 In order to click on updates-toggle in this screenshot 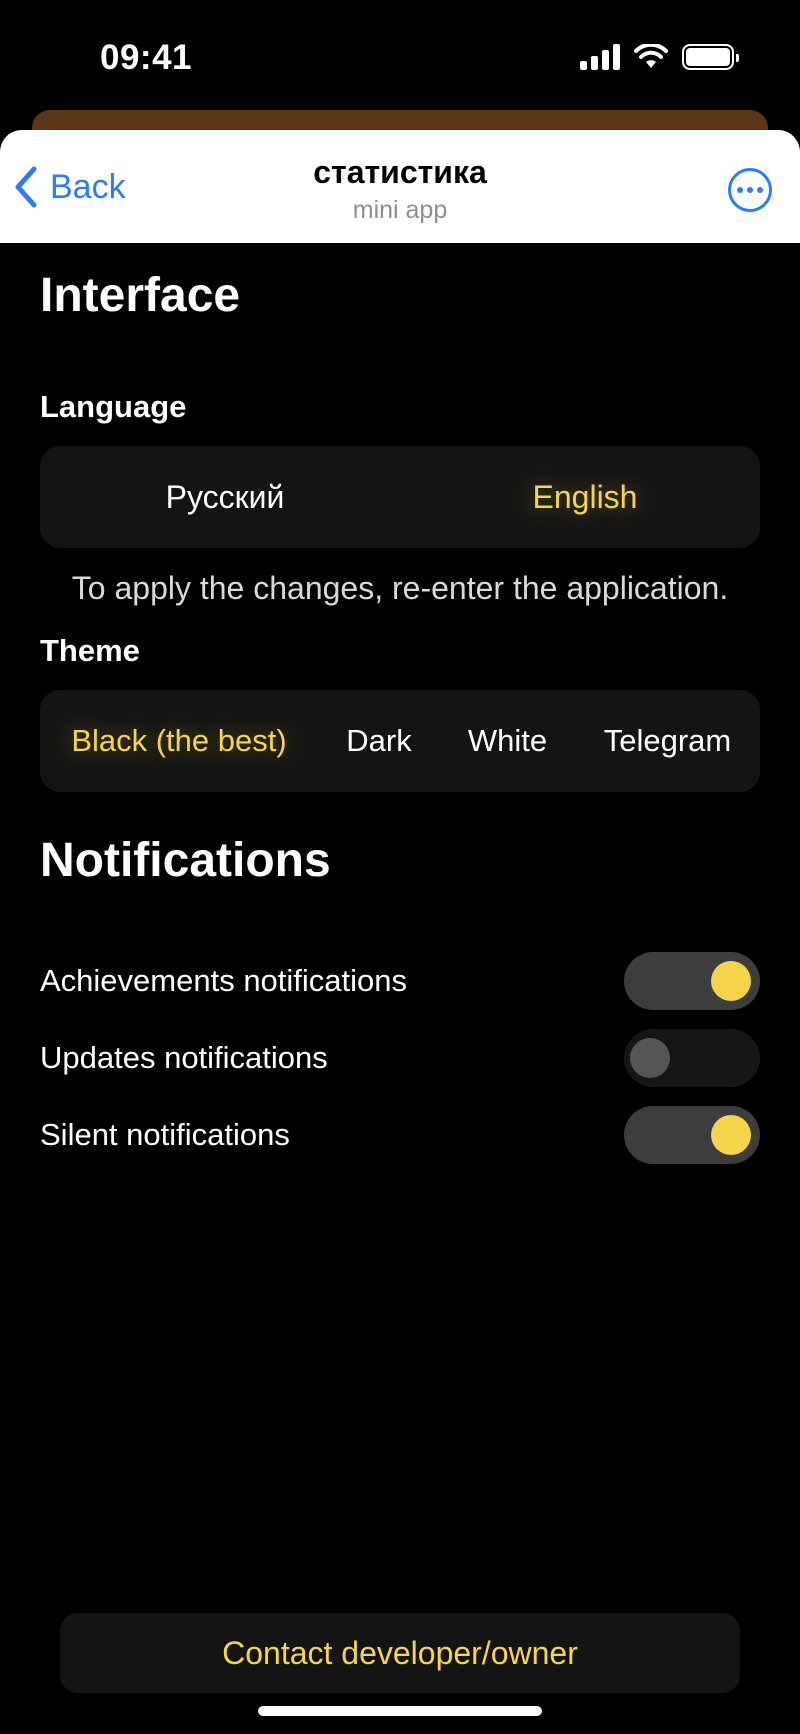, I will do `click(692, 1058)`.